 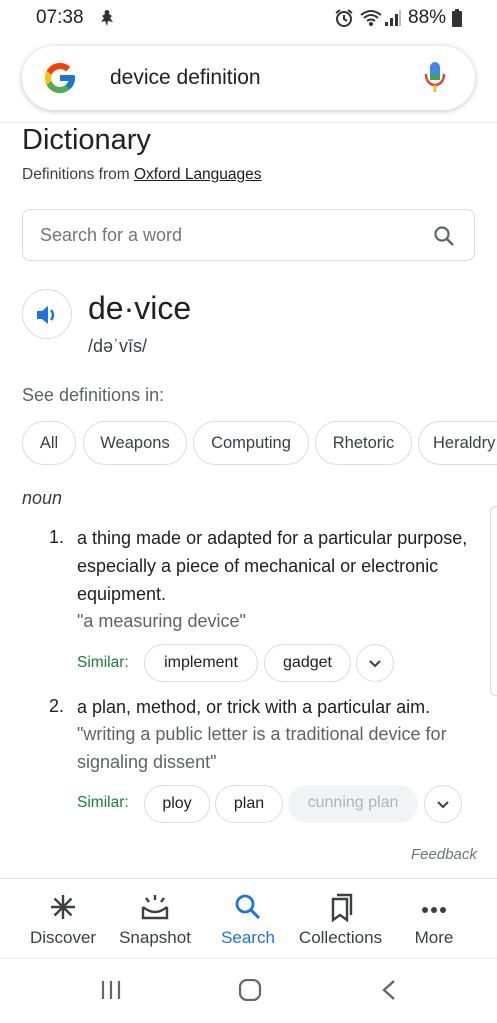 I want to click on signal-icon, so click(x=393, y=20).